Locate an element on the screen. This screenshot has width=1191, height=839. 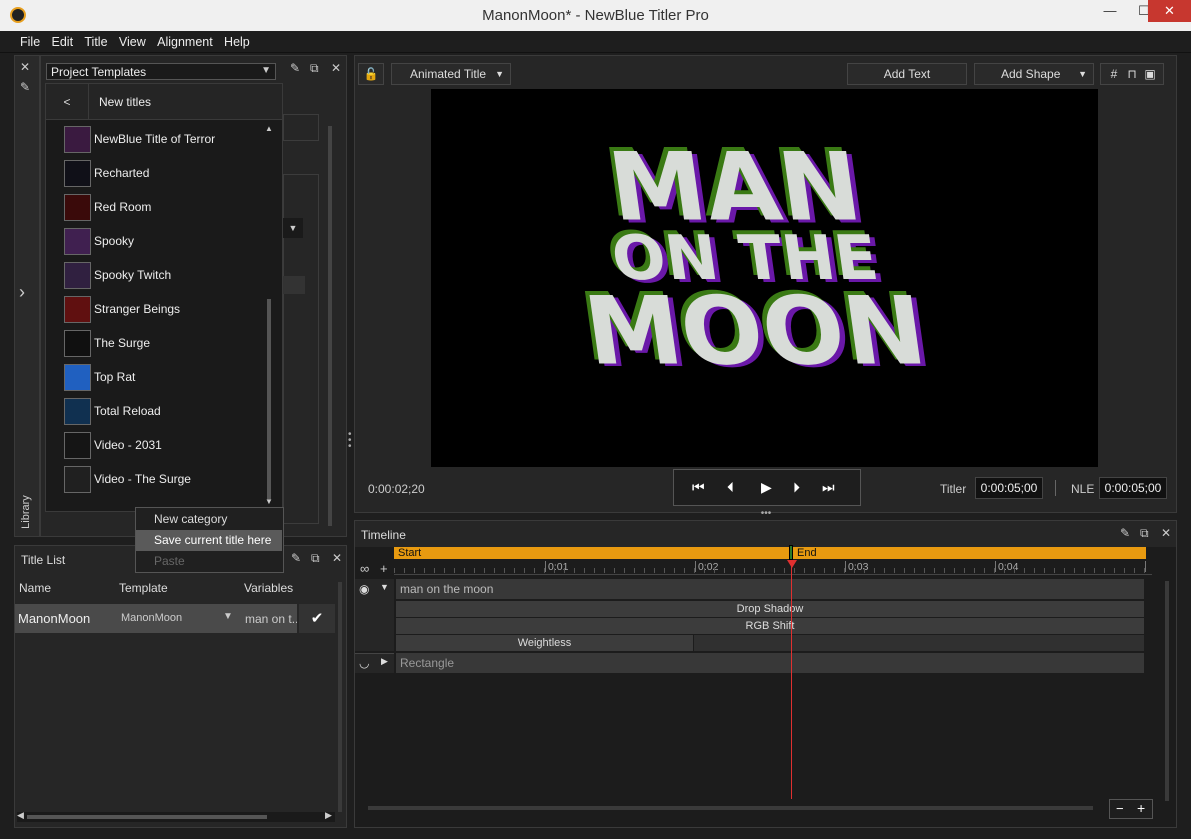
visibility-hidden-icon: ◡ is located at coordinates (364, 663).